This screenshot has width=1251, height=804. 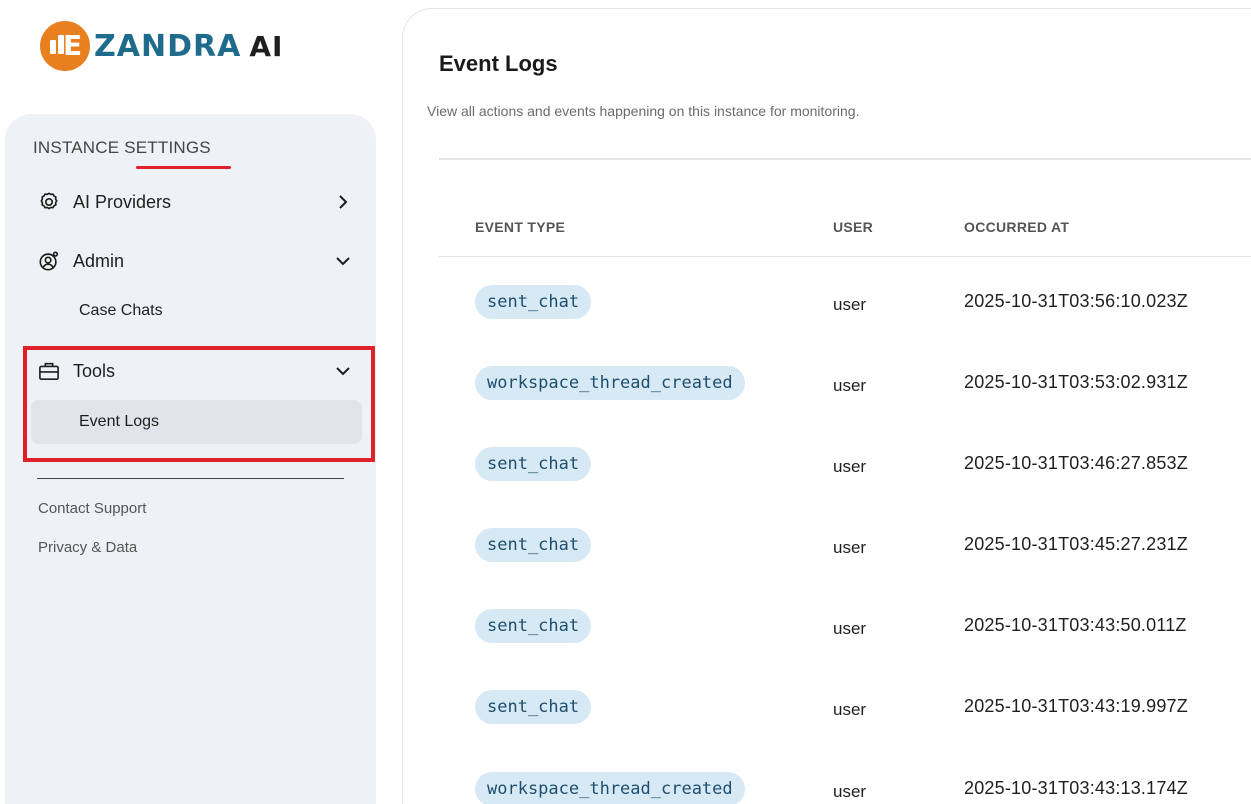 I want to click on page-title: Event Logs, so click(x=498, y=63).